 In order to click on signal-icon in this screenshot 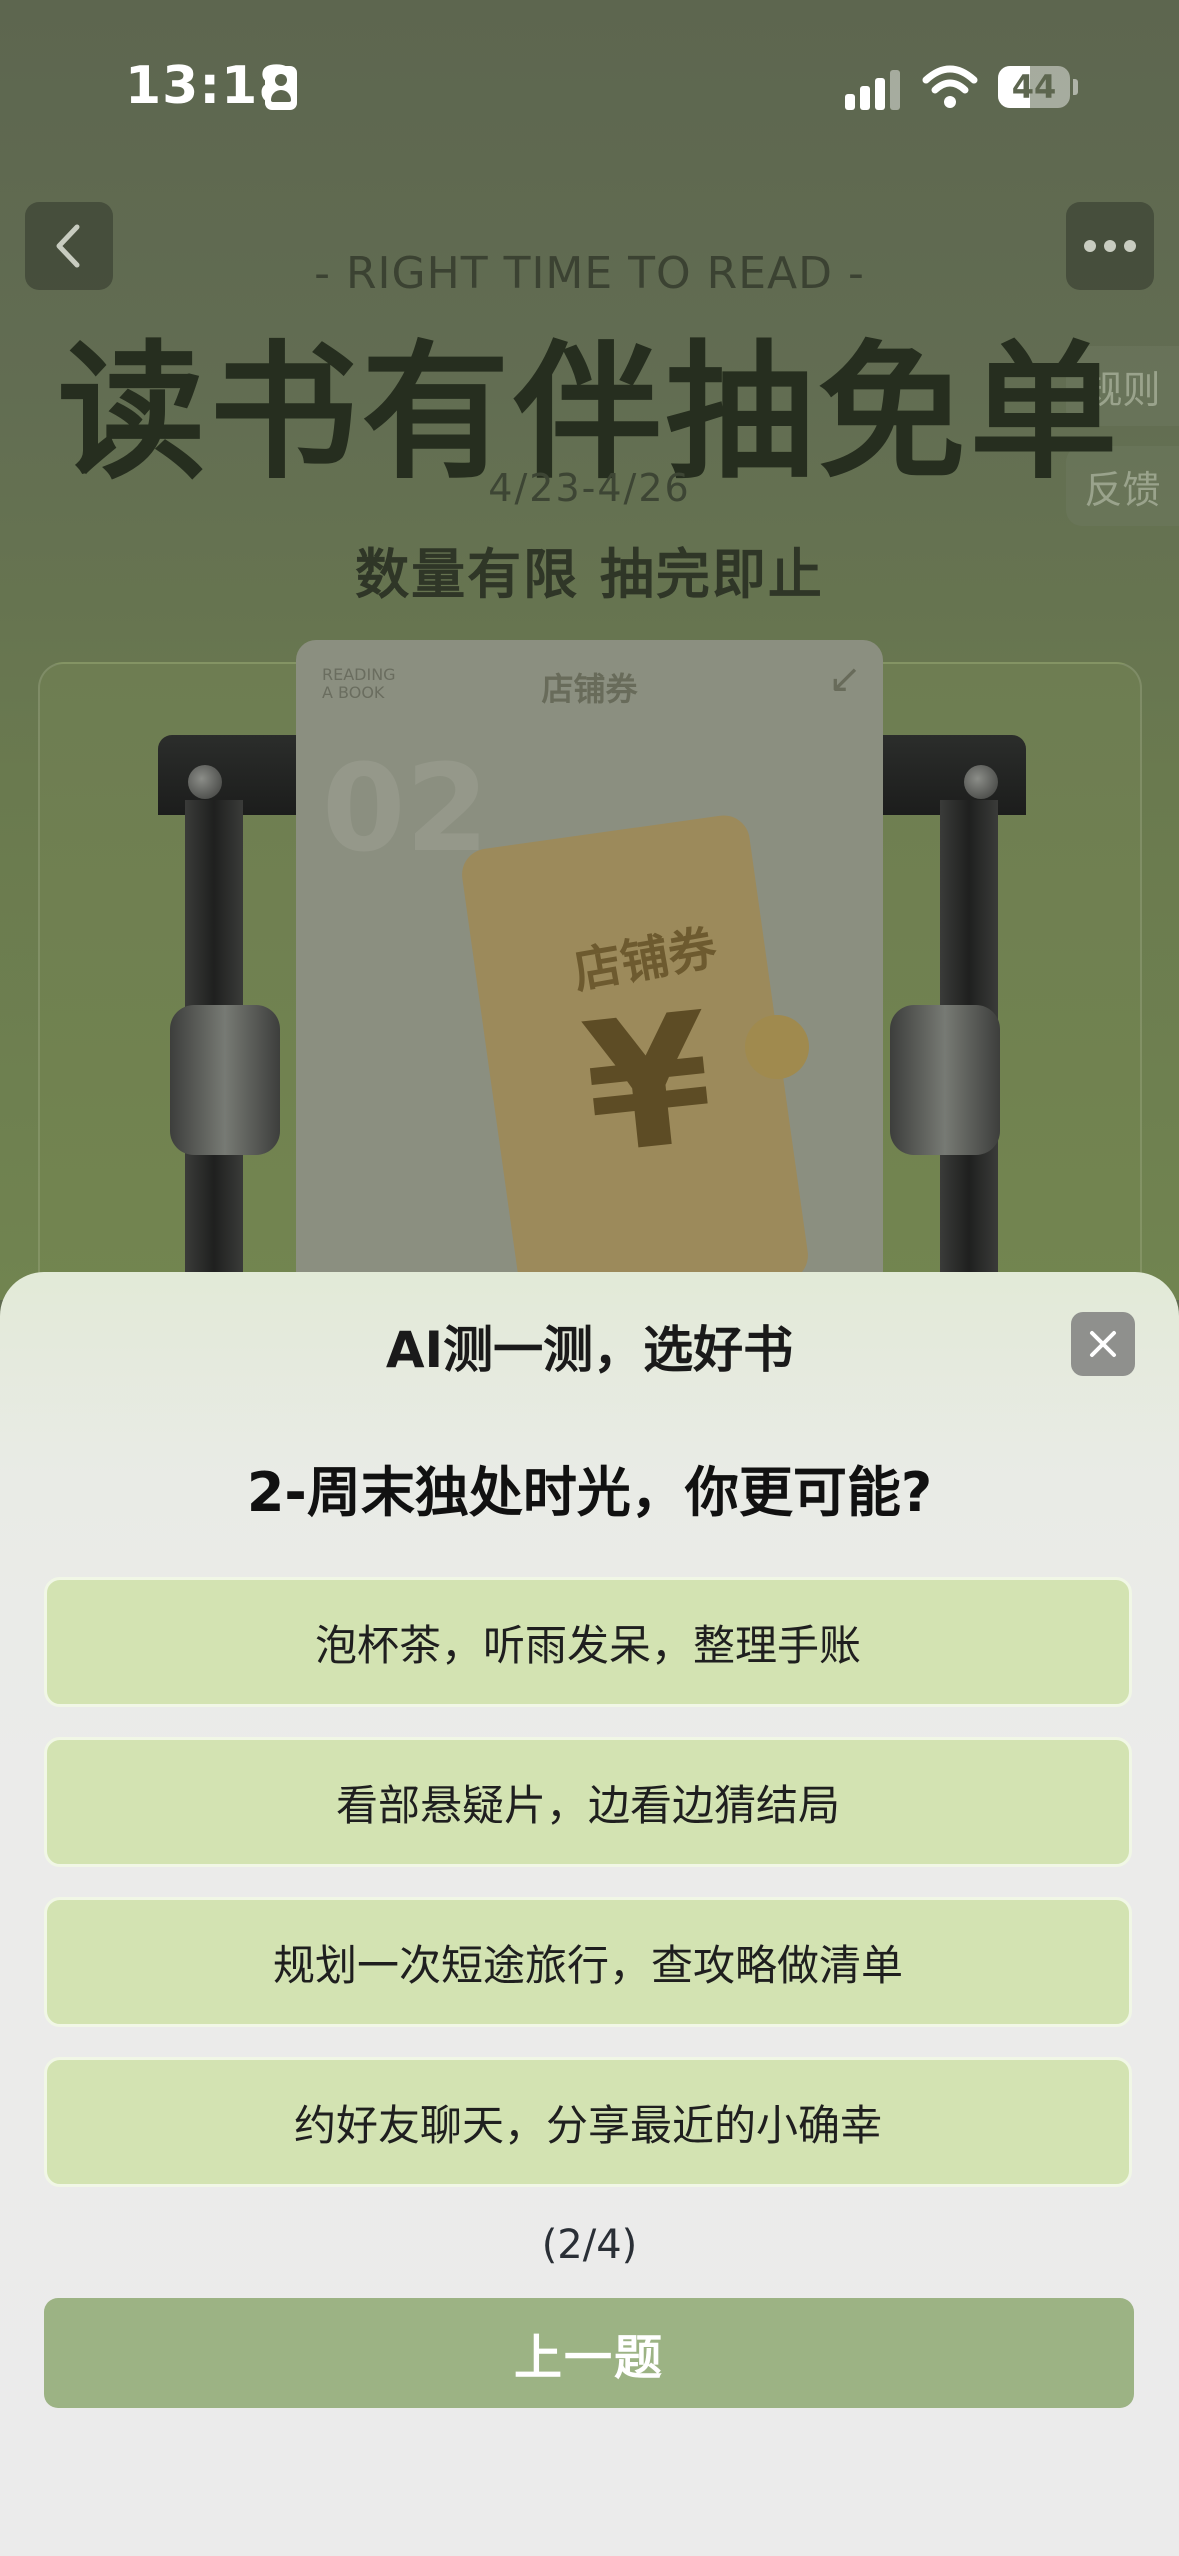, I will do `click(873, 90)`.